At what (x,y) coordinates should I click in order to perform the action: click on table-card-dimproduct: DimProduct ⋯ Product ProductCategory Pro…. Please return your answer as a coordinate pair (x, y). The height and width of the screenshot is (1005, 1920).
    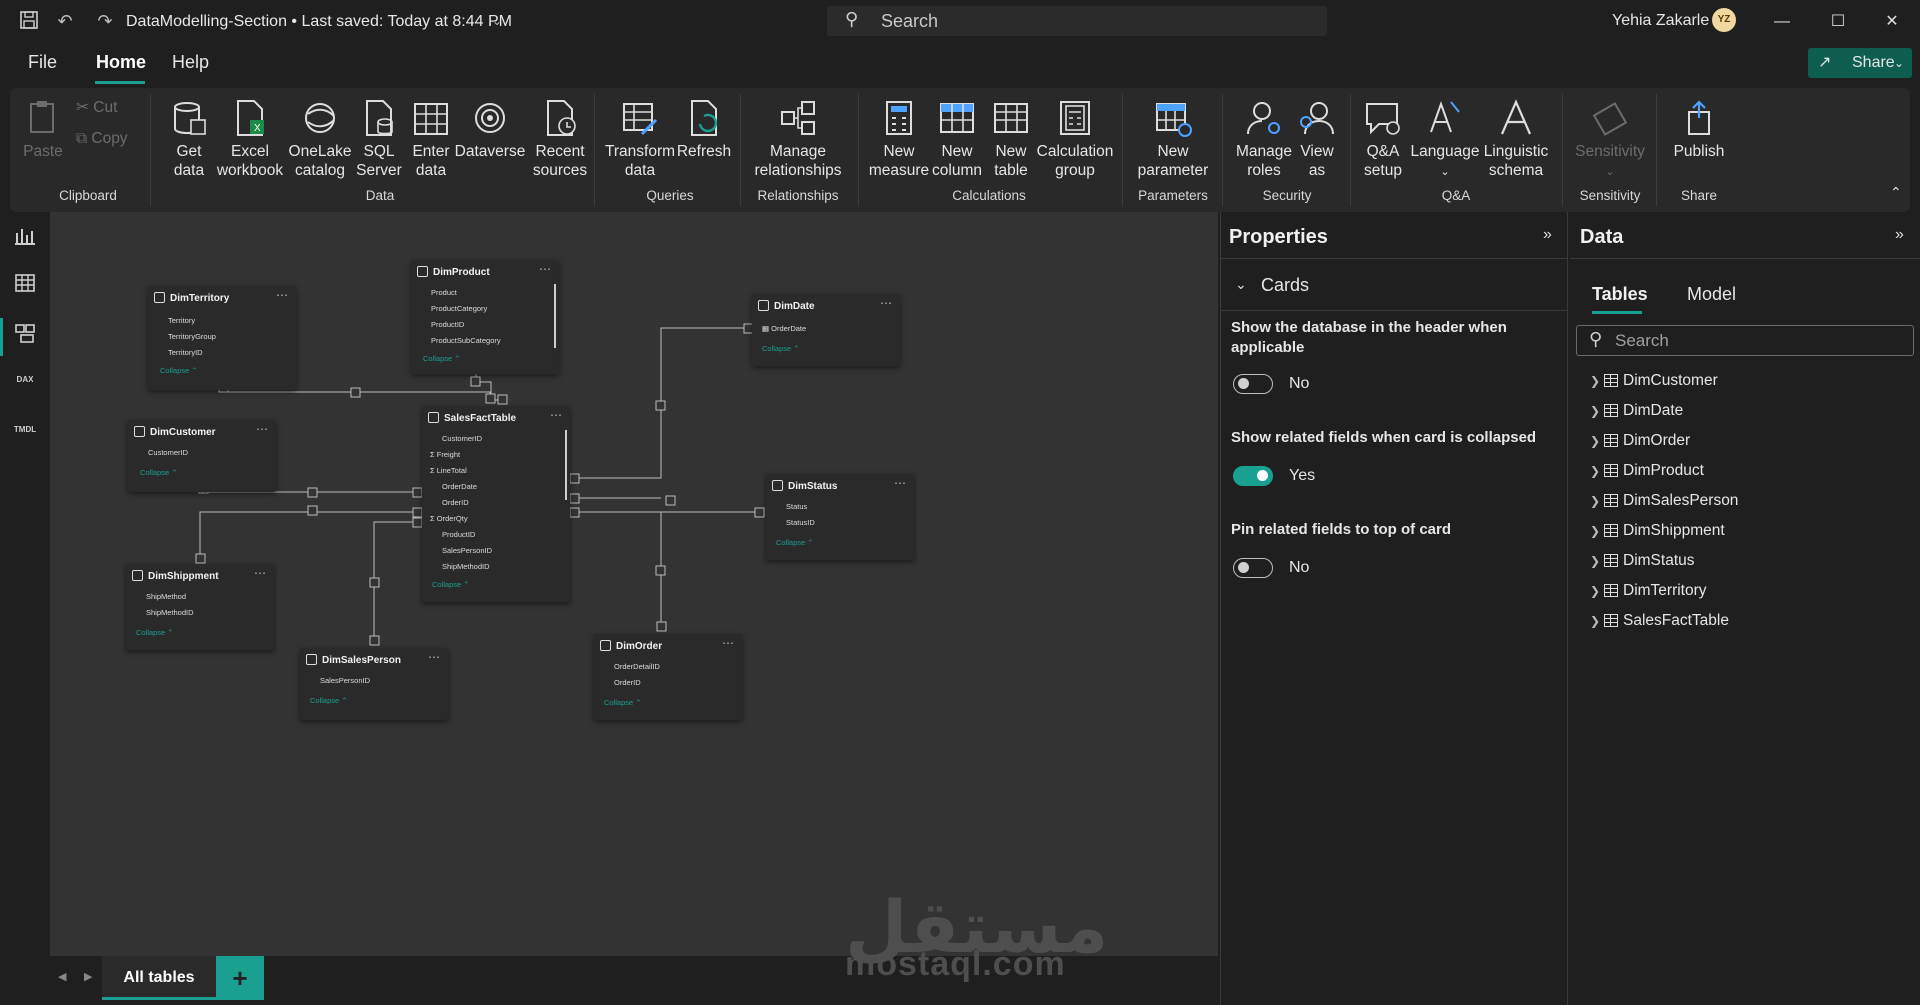
    Looking at the image, I should click on (485, 317).